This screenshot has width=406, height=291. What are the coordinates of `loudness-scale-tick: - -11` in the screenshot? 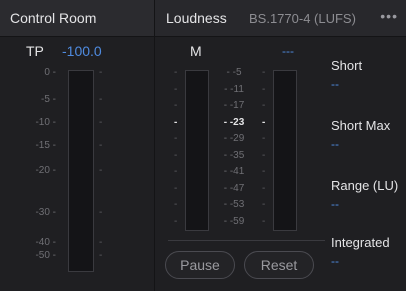 It's located at (234, 89).